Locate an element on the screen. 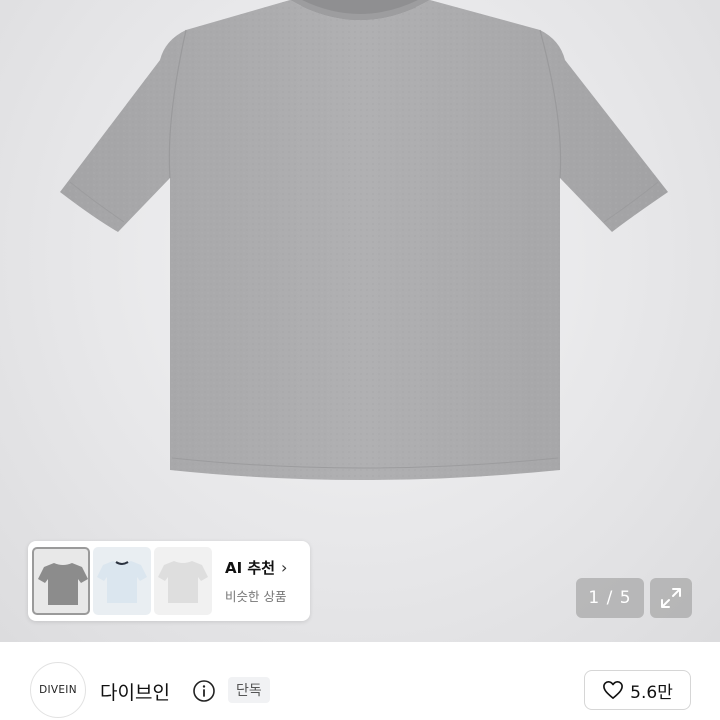  ai-recommendation-title: AI 추천 is located at coordinates (250, 568).